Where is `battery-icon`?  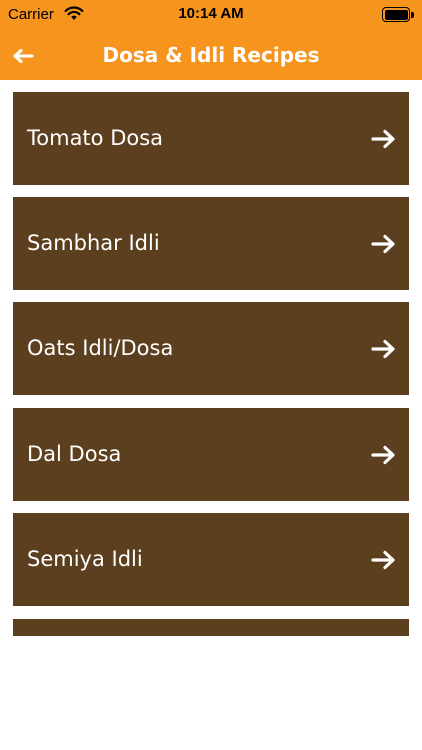 battery-icon is located at coordinates (398, 14).